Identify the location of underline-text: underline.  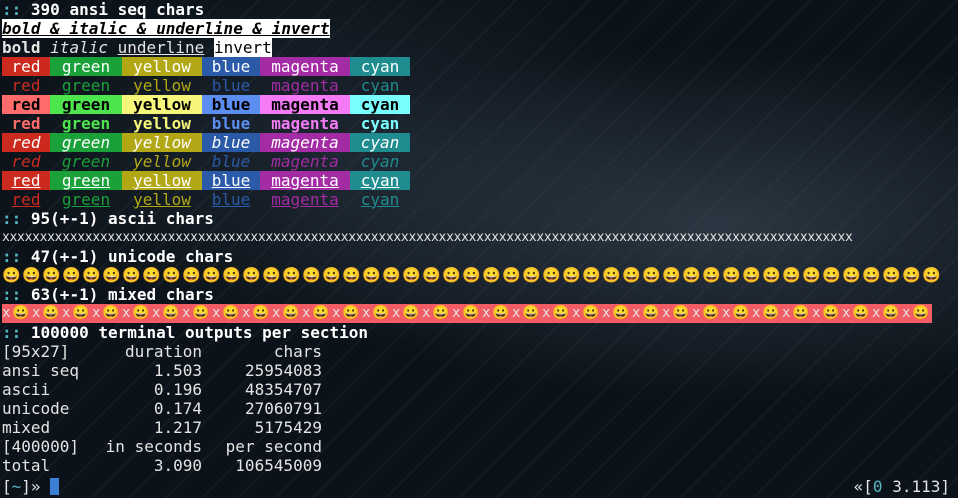
(161, 47).